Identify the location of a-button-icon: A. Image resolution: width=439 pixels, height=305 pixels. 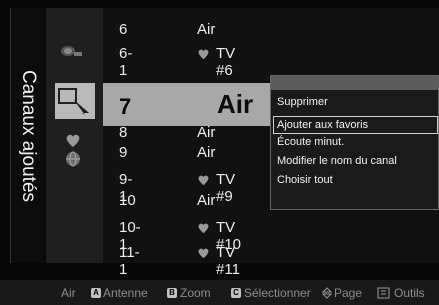
(96, 293).